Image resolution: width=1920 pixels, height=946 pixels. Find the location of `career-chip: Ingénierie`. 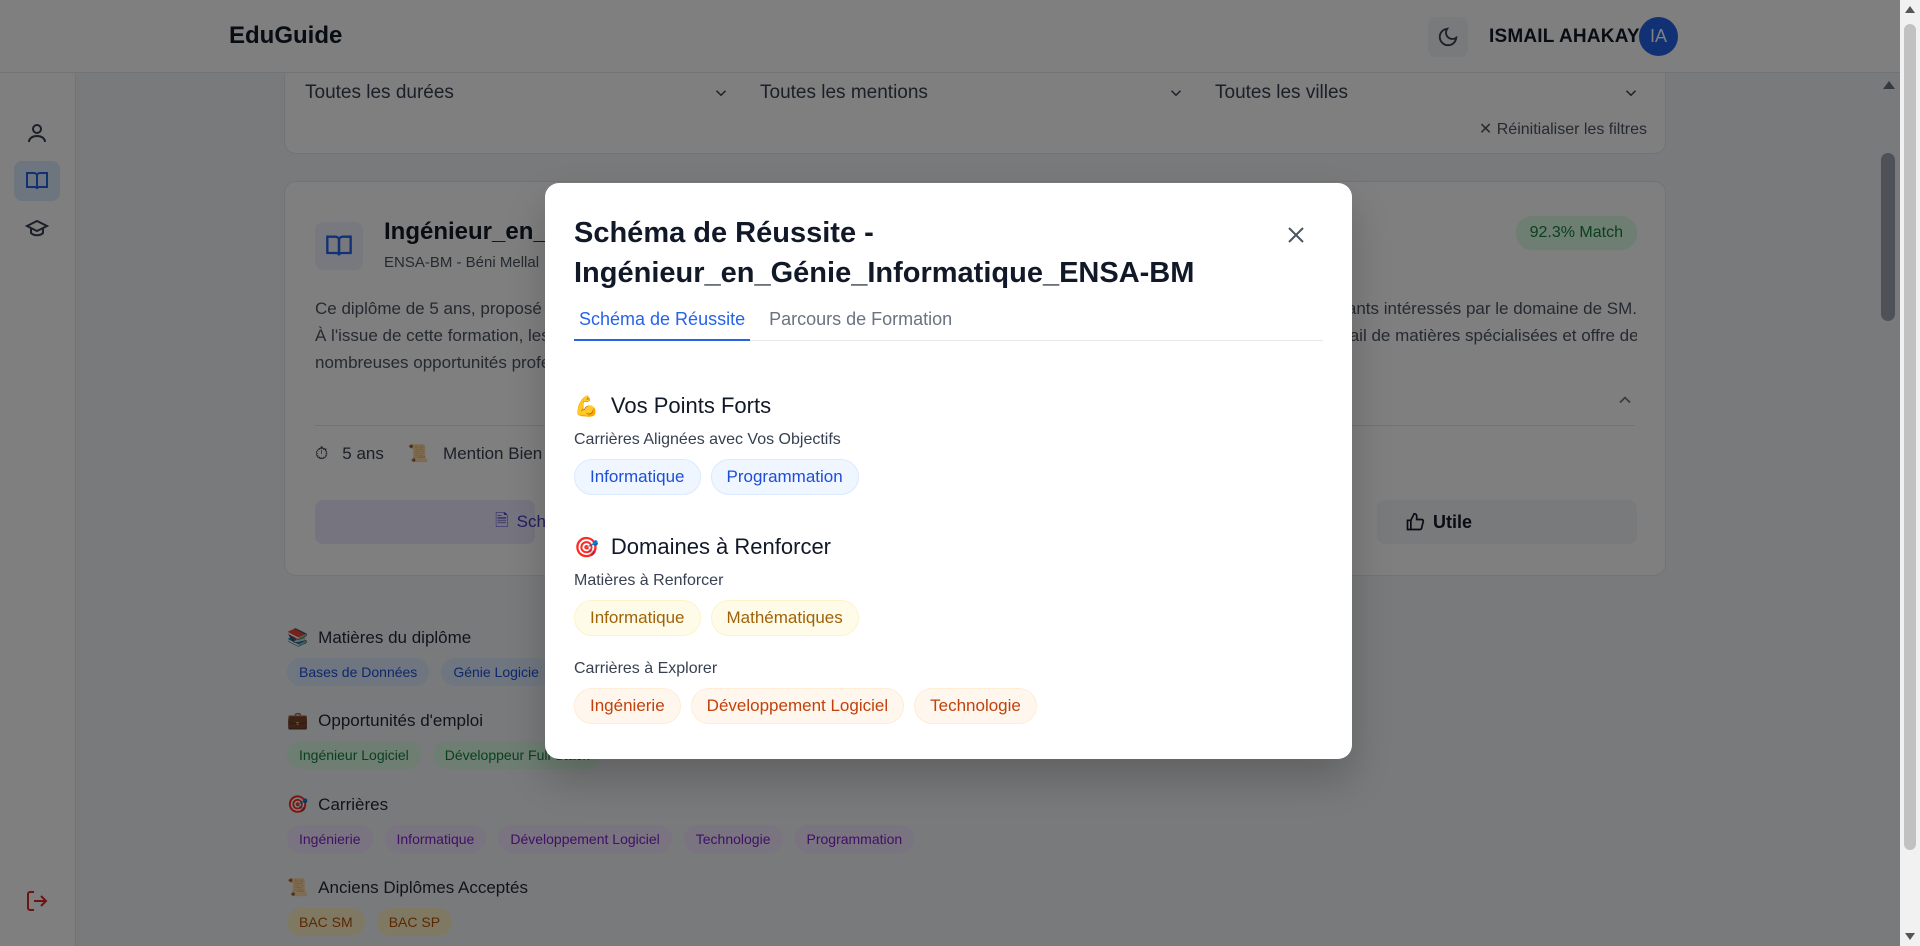

career-chip: Ingénierie is located at coordinates (627, 706).